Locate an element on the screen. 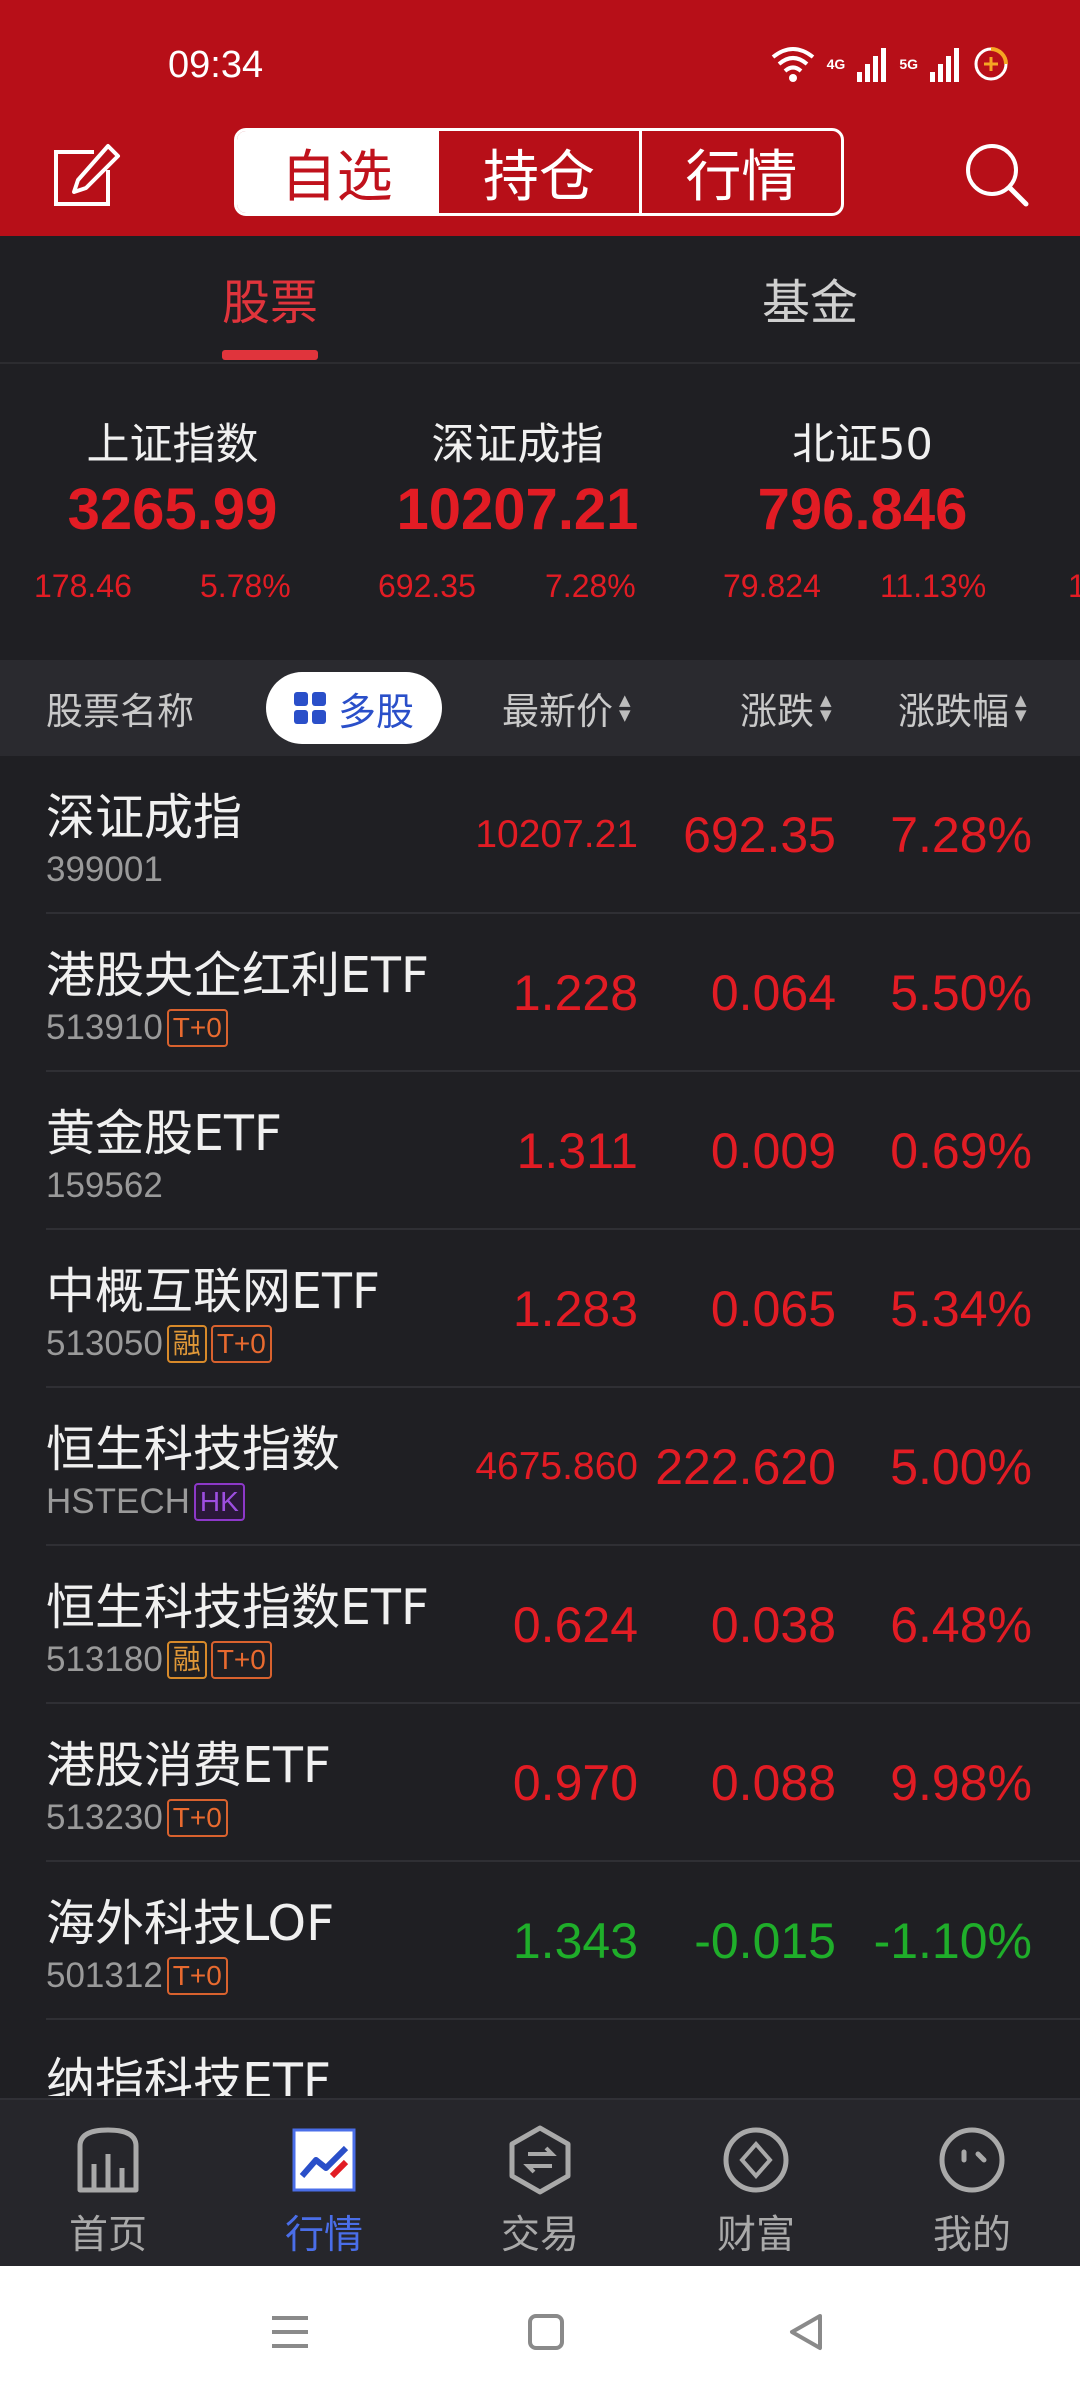 This screenshot has width=1080, height=2400. table-row: 港股消费ETF 513230 T+0 0.970 0.088 9.98% is located at coordinates (540, 1783).